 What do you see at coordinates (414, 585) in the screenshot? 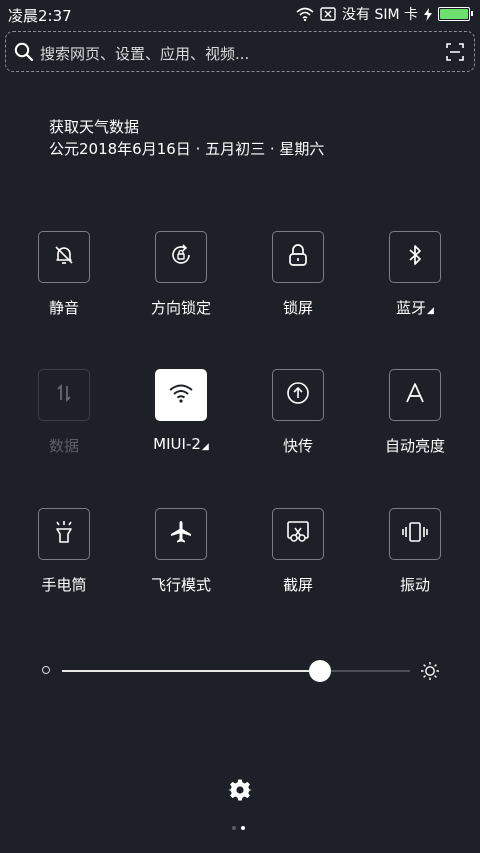
I see `tile-label: 振动` at bounding box center [414, 585].